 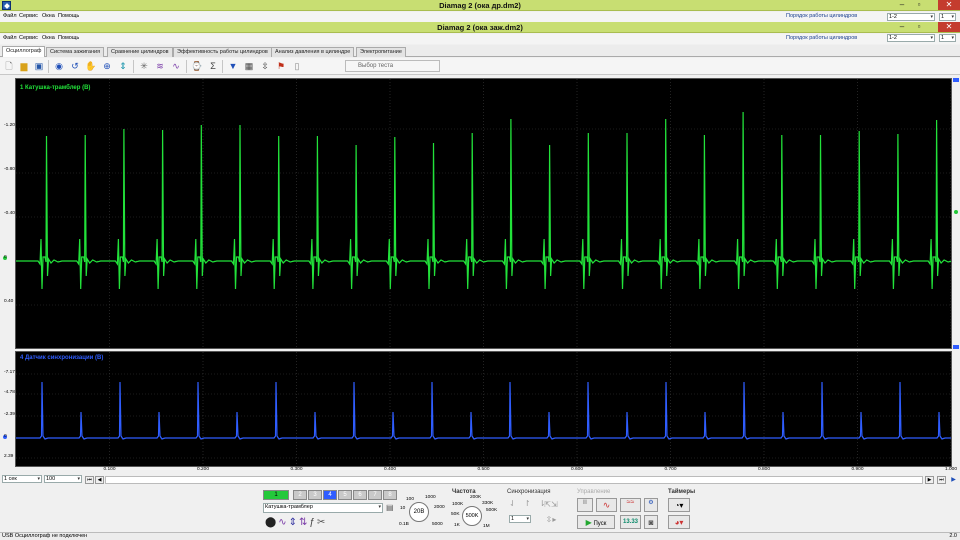 What do you see at coordinates (330, 495) in the screenshot?
I see `channel-button-4: 4` at bounding box center [330, 495].